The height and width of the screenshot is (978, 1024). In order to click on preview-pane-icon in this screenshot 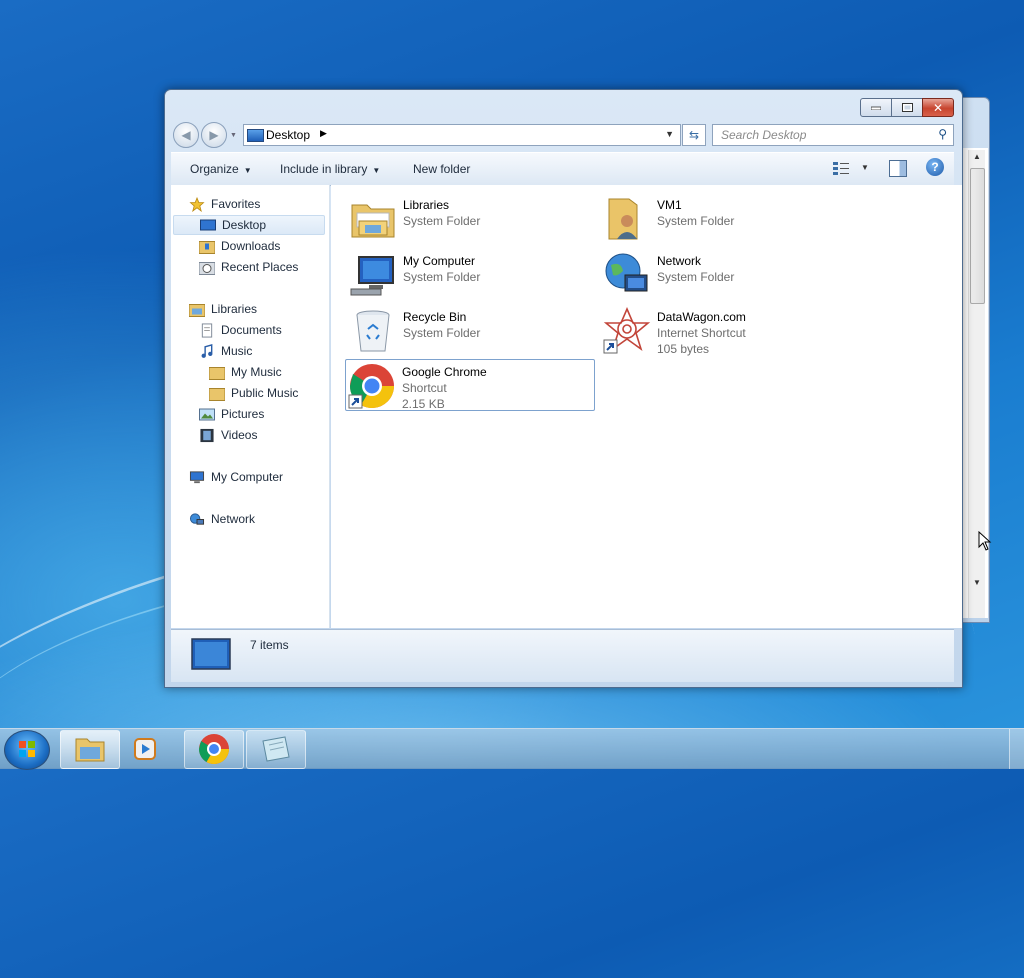, I will do `click(898, 168)`.